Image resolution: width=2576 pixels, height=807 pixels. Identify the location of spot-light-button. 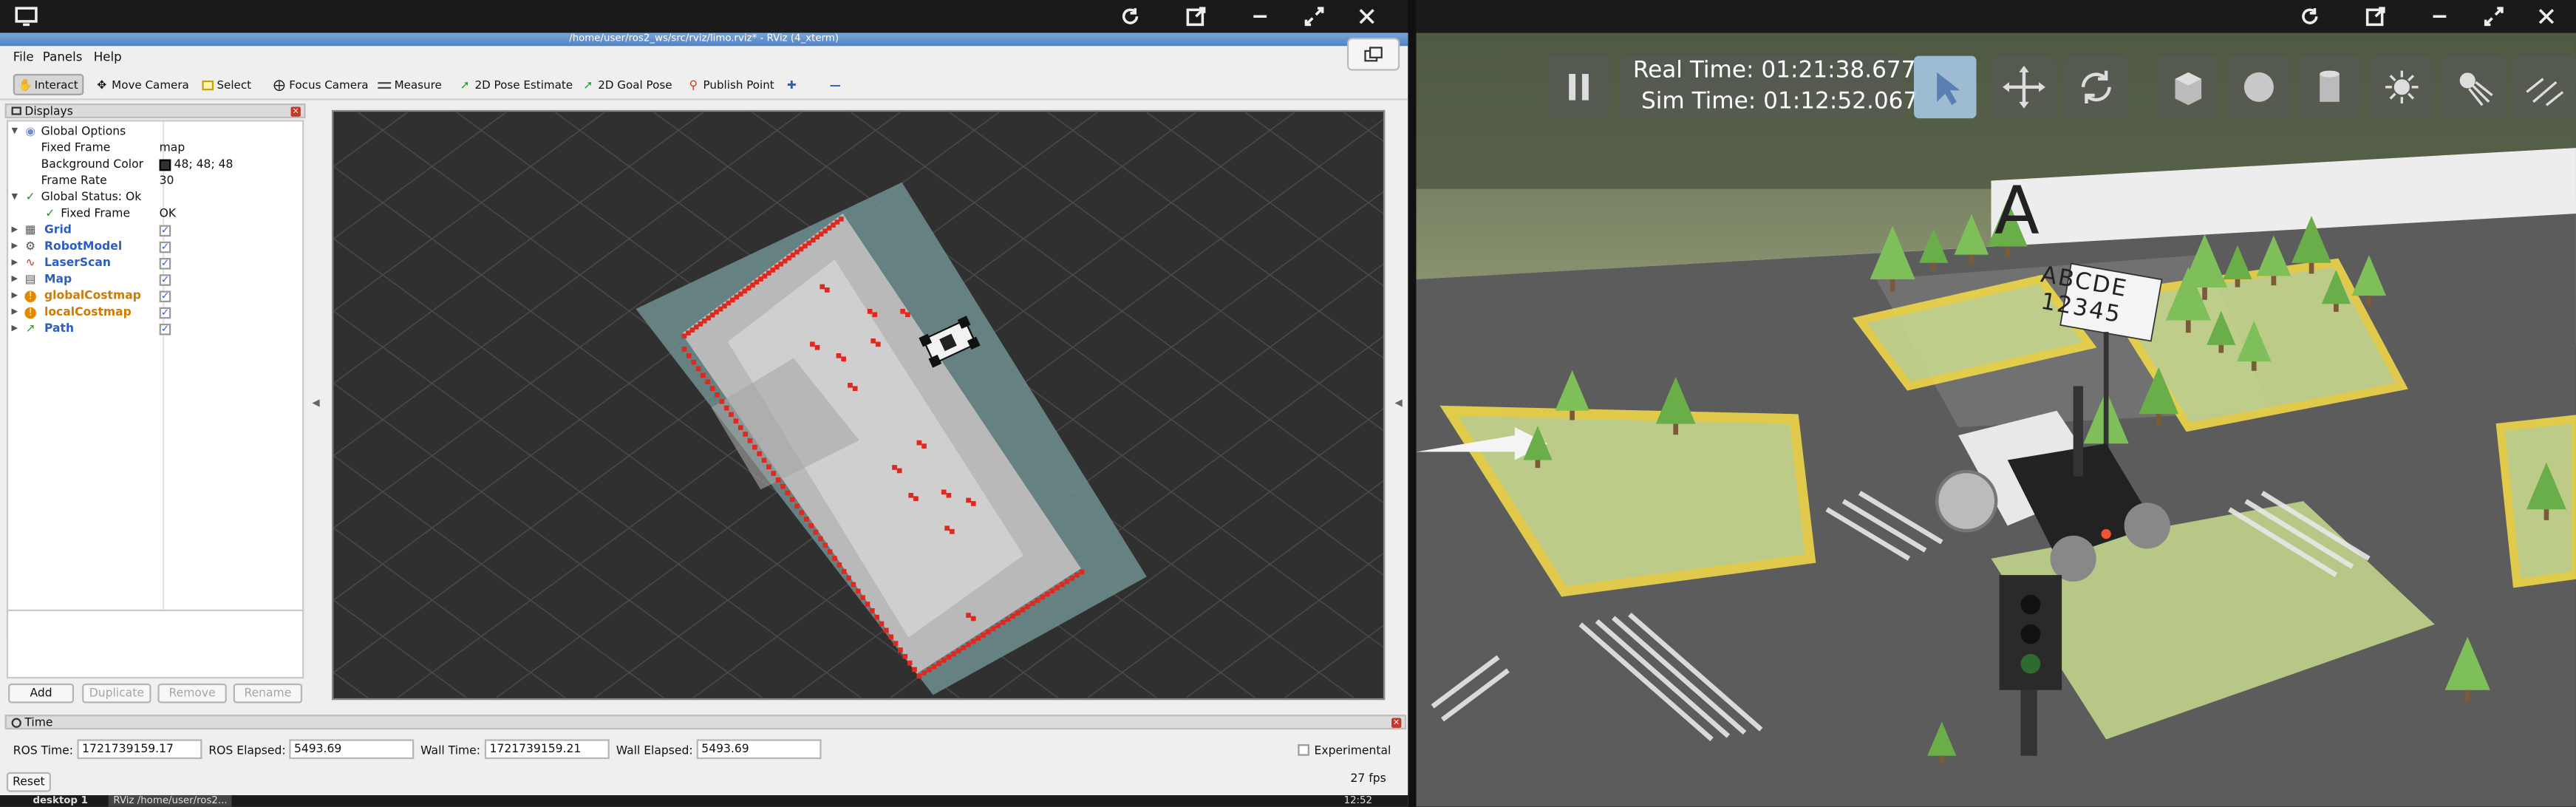
(2474, 87).